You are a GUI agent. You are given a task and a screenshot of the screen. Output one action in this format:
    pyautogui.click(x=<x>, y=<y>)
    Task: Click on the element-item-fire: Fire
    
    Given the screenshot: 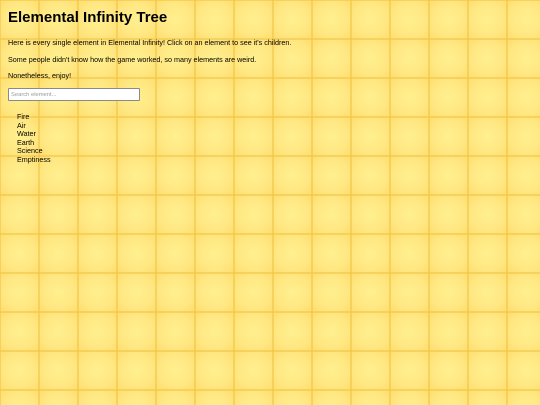 What is the action you would take?
    pyautogui.click(x=274, y=117)
    